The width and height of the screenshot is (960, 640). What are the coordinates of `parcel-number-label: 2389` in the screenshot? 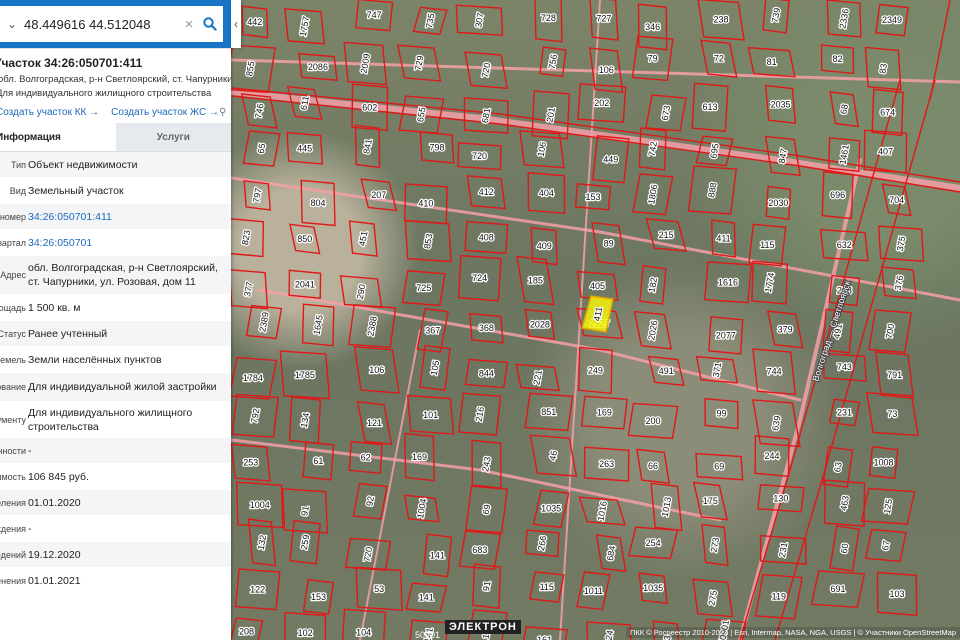 It's located at (263, 321).